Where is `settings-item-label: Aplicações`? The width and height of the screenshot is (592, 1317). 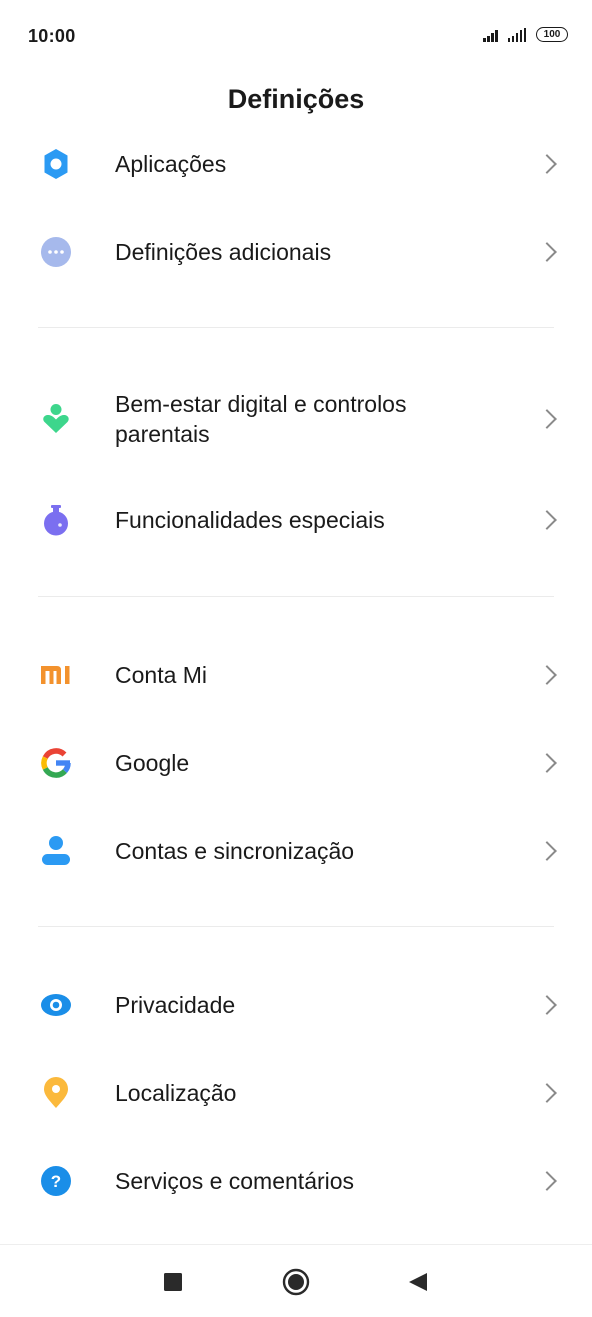
settings-item-label: Aplicações is located at coordinates (171, 164).